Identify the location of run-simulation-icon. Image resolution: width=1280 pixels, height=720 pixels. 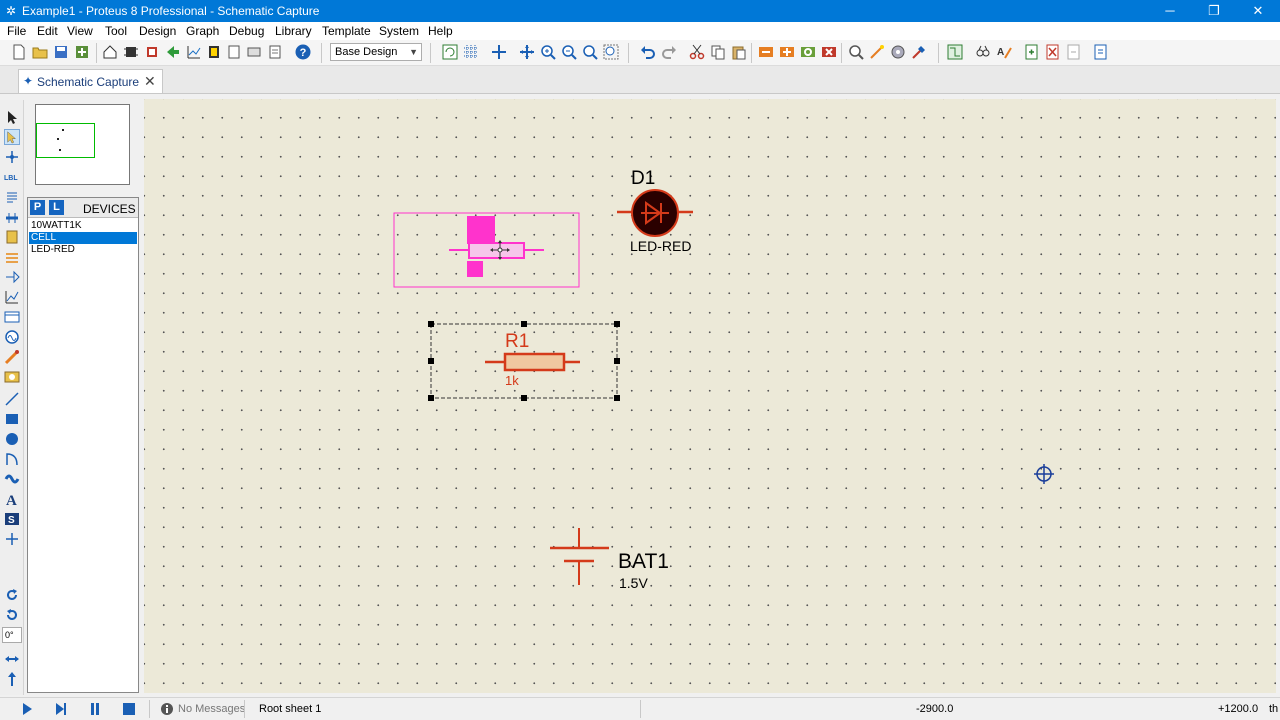
(27, 709).